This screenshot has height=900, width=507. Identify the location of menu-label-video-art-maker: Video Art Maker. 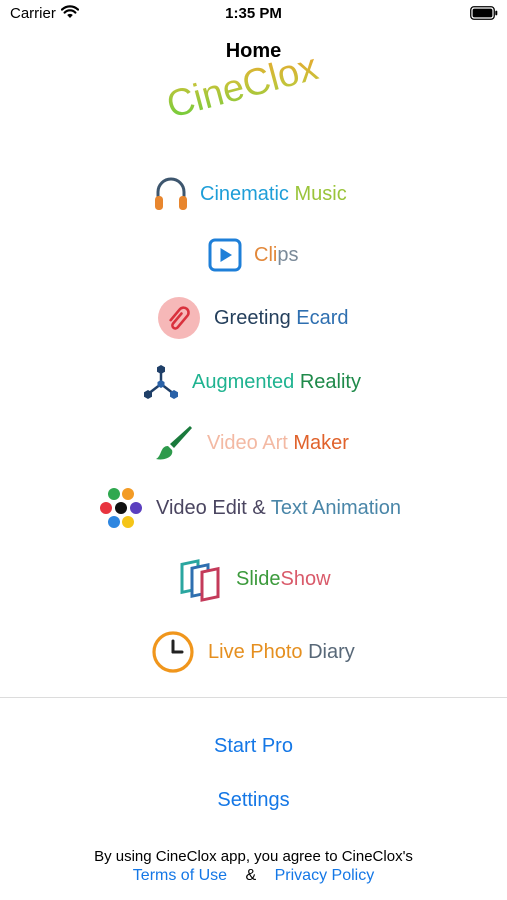
(278, 443).